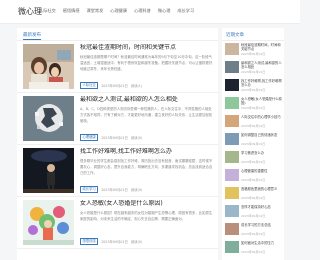 The height and width of the screenshot is (260, 320). Describe the element at coordinates (262, 119) in the screenshot. I see `sidebar-post-title: 人际交往中的心理学小技巧` at that location.